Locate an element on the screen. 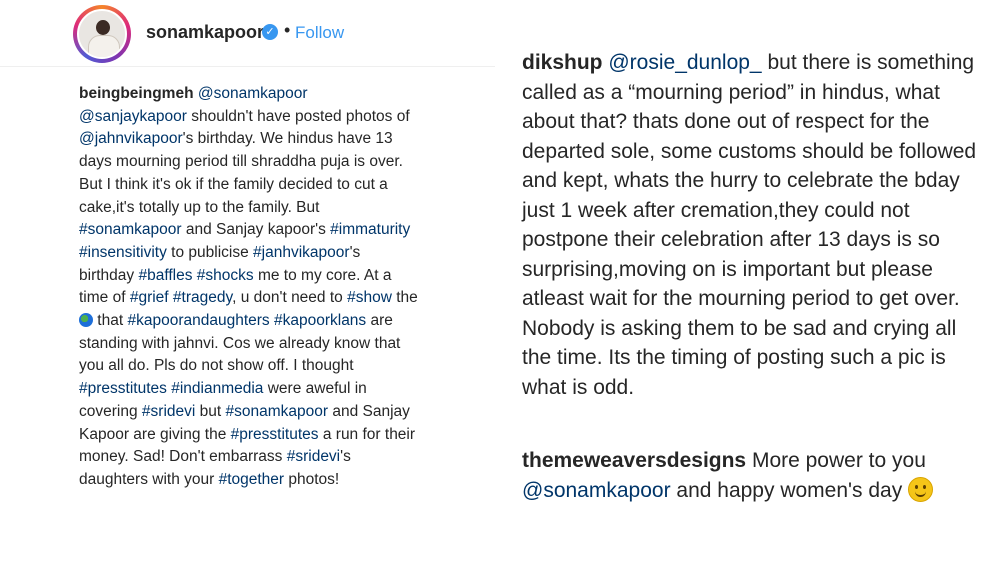  comment-text-segment: photos! is located at coordinates (312, 479).